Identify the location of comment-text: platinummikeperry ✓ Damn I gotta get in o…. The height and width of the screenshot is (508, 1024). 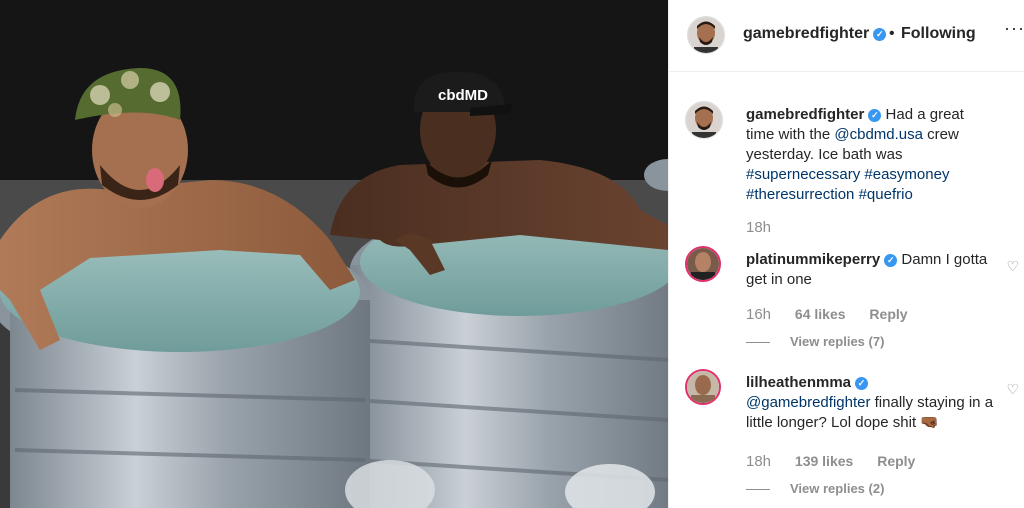
(871, 270).